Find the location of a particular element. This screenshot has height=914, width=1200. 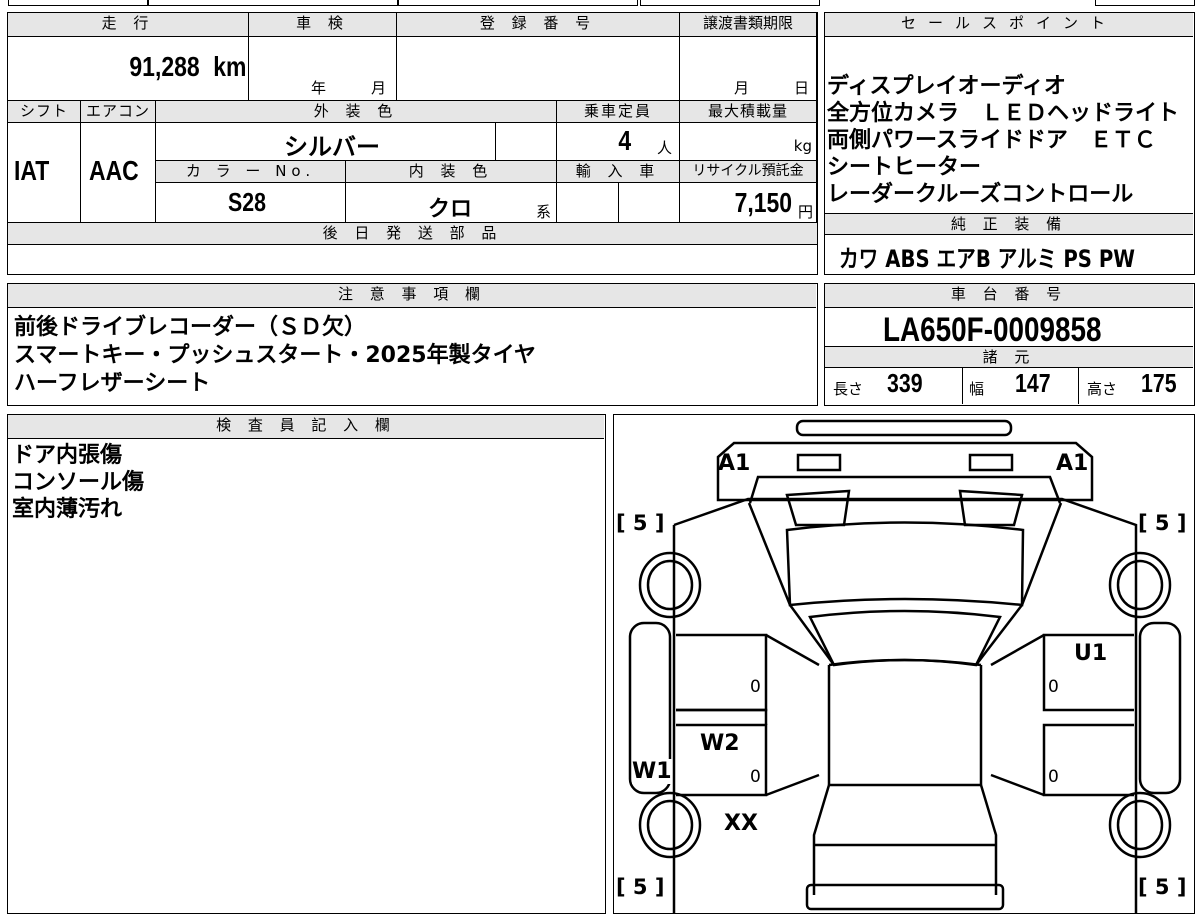

exterior-extra-cell is located at coordinates (526, 142).